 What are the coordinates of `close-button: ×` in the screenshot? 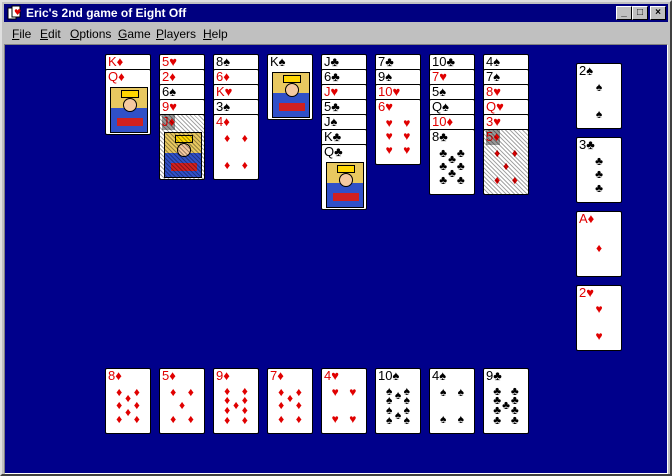 It's located at (658, 13).